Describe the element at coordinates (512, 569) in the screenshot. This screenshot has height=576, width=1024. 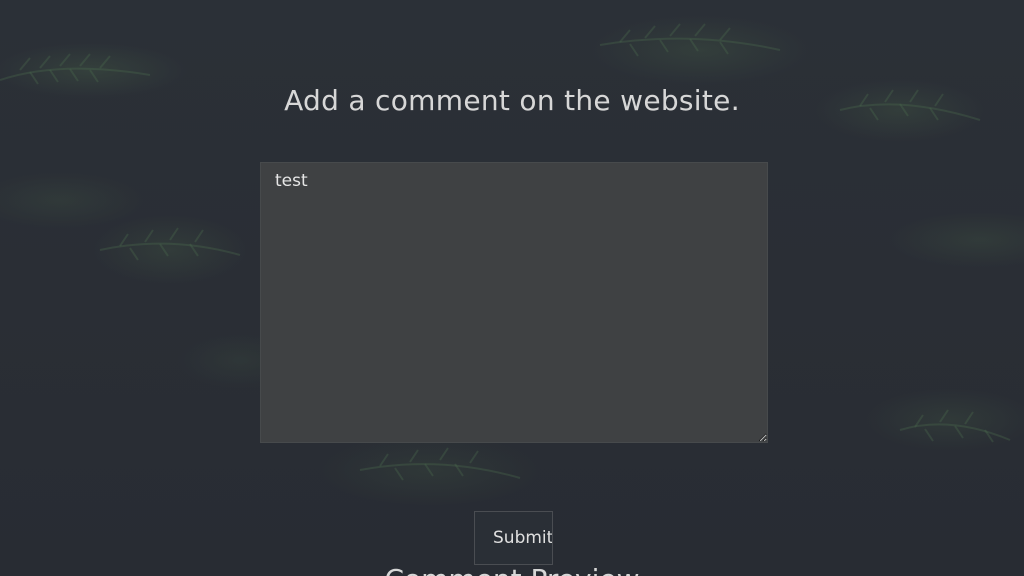
I see `comment-preview-title: Comment Preview` at that location.